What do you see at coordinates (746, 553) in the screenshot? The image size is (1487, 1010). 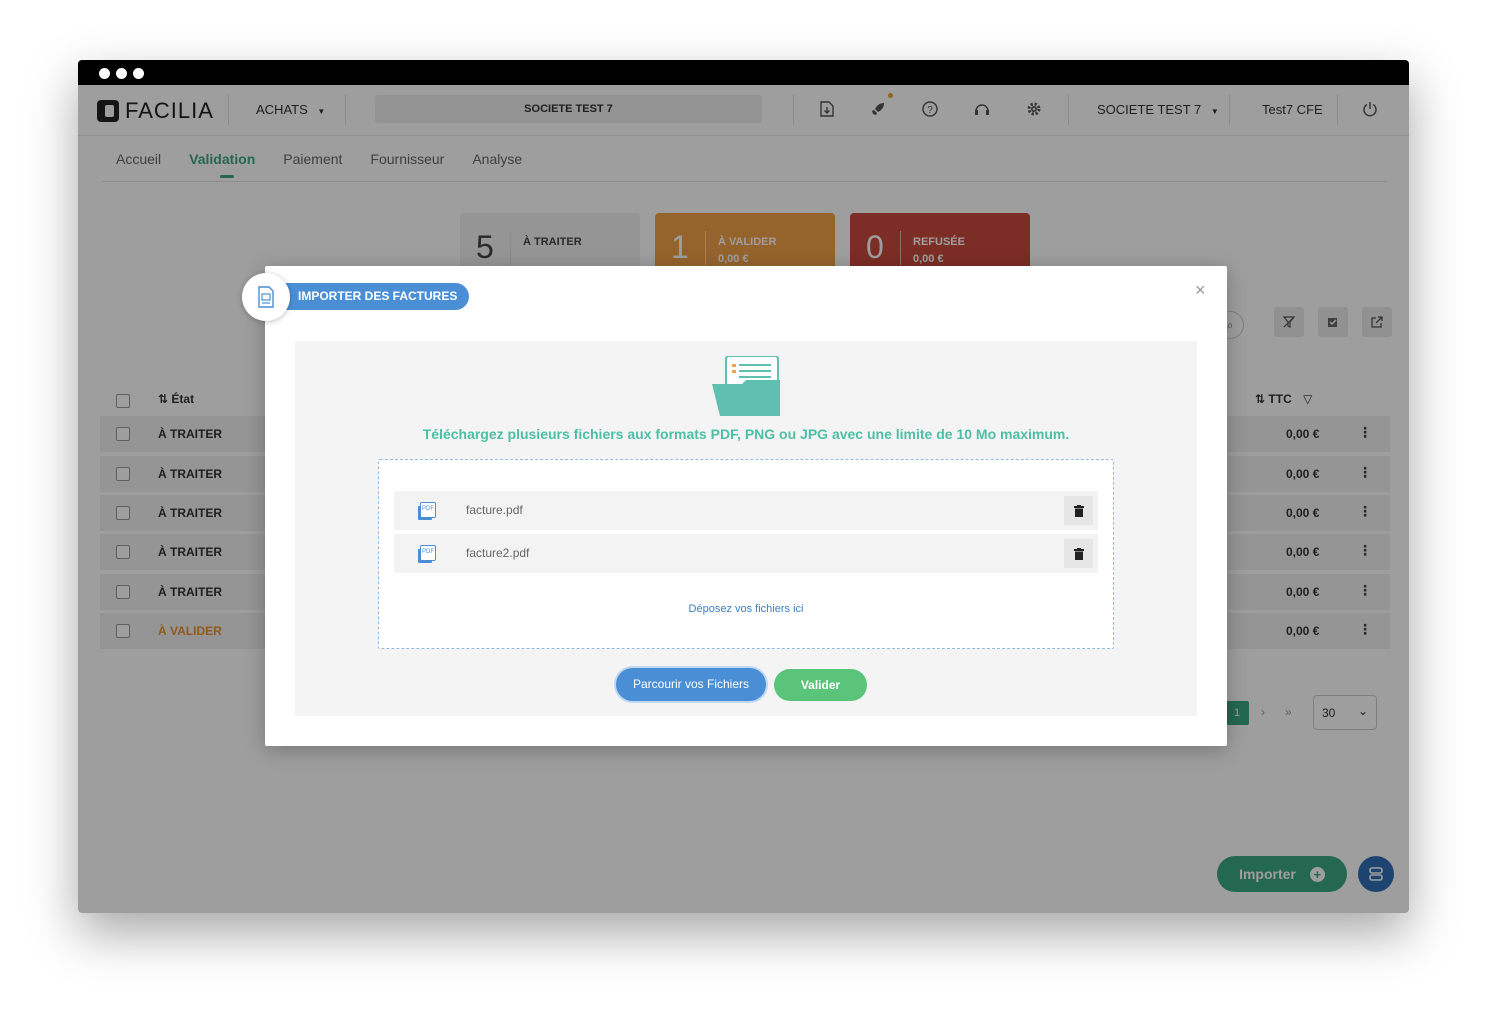 I see `file-list-item: PDF facture2.pdf` at bounding box center [746, 553].